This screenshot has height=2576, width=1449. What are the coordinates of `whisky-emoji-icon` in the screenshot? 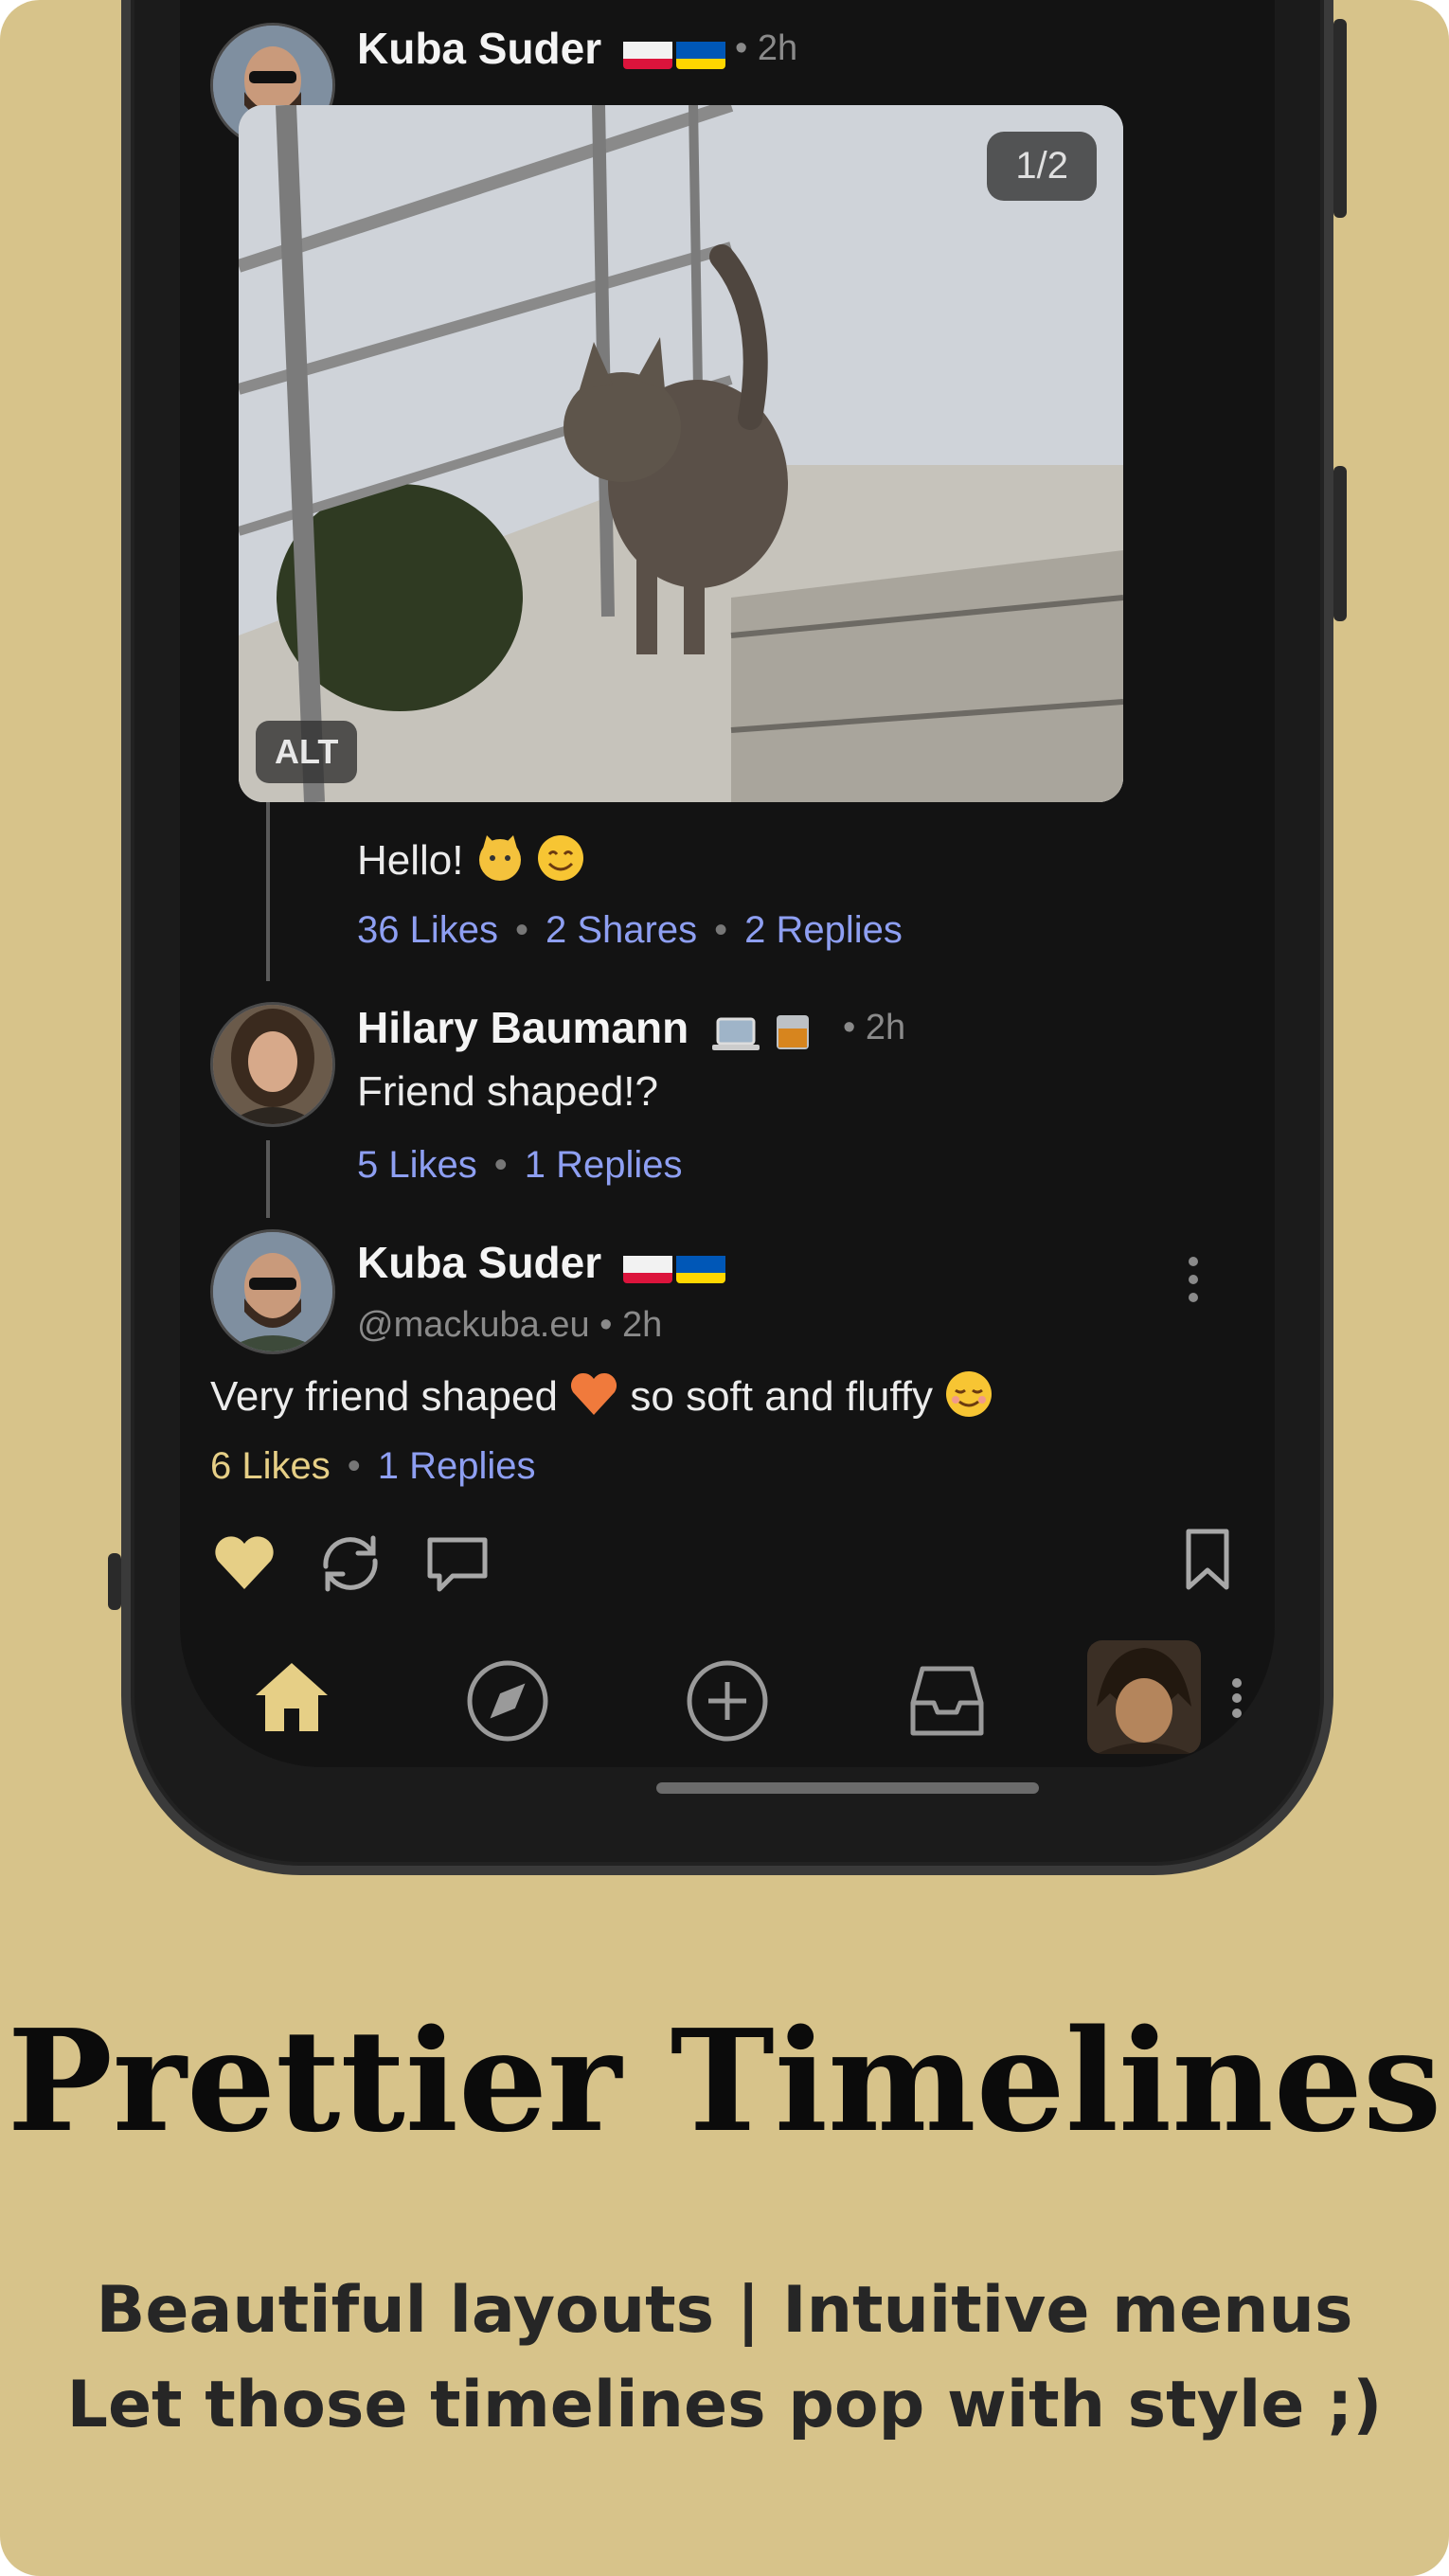 It's located at (792, 1031).